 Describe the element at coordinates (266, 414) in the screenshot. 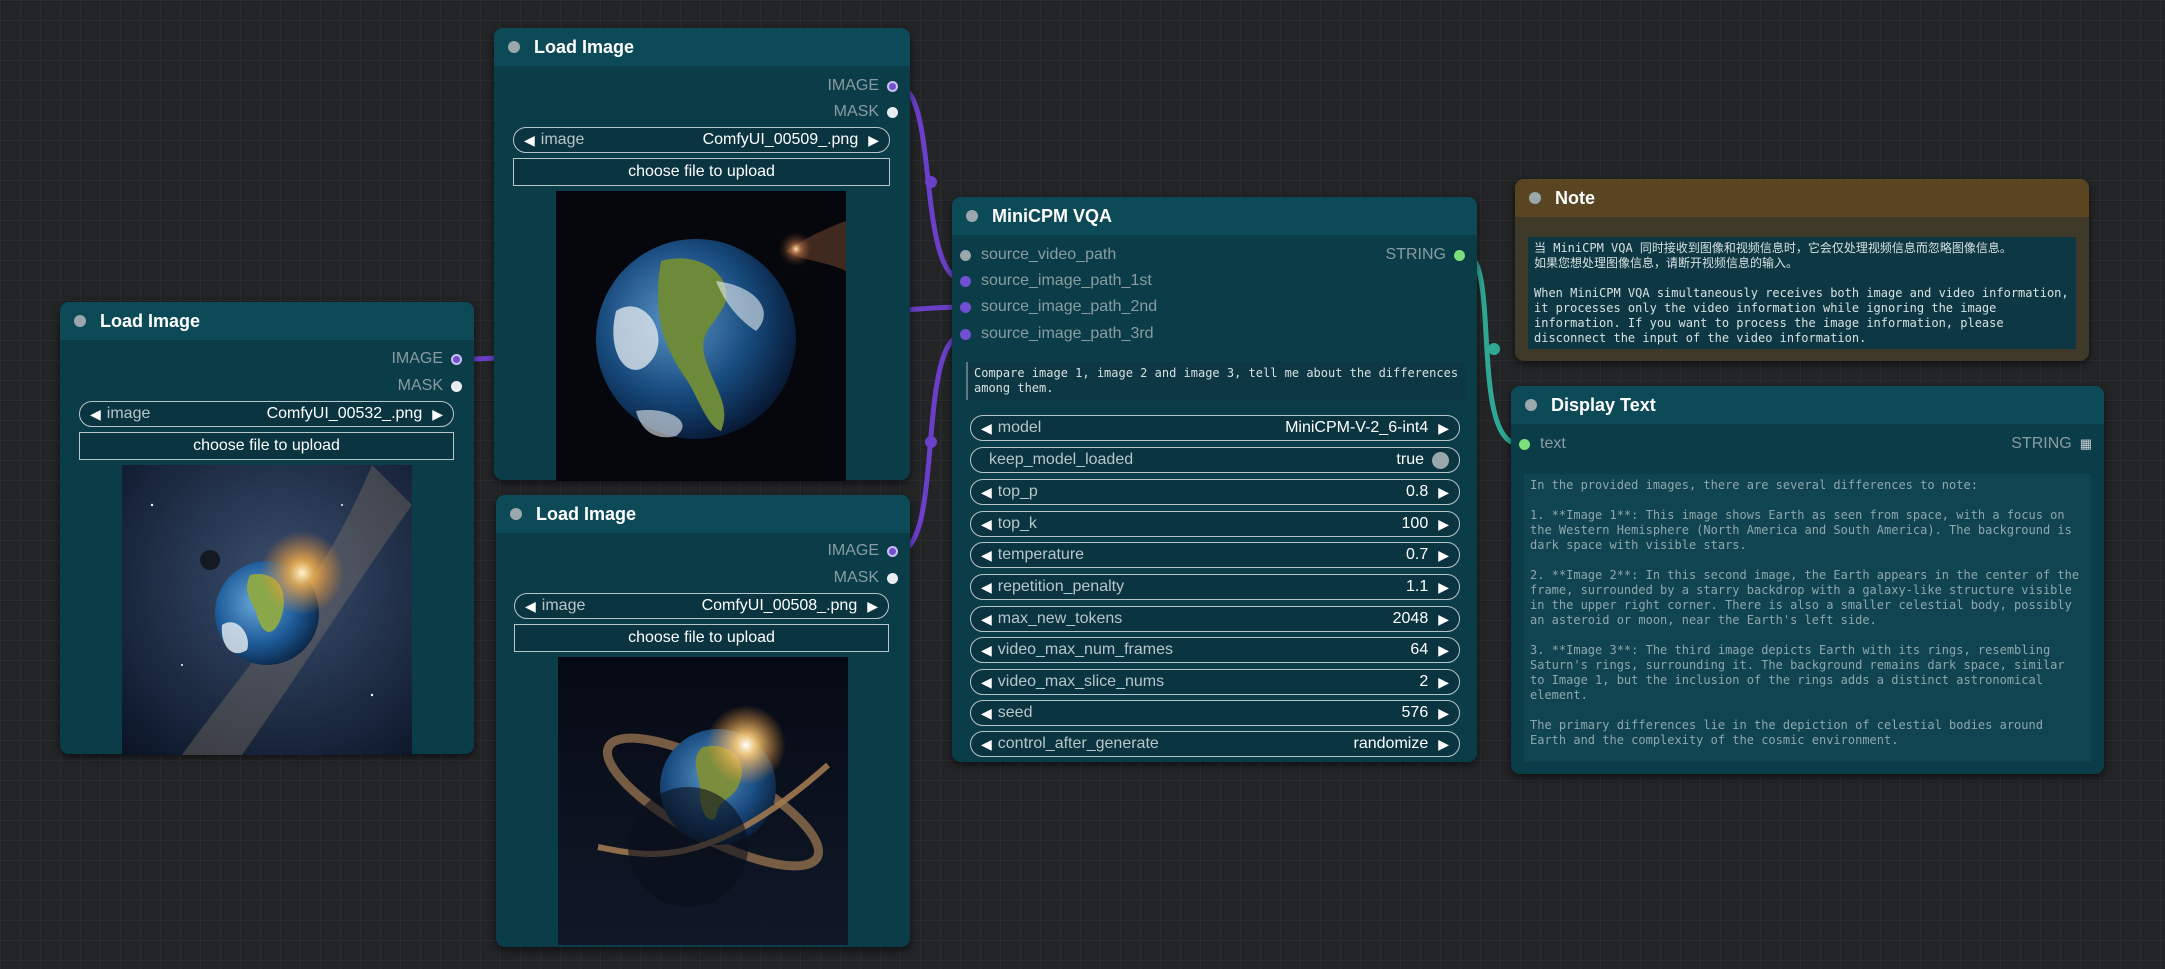

I see `image-select: ◀ image ComfyUI_00532_.png ▶` at that location.